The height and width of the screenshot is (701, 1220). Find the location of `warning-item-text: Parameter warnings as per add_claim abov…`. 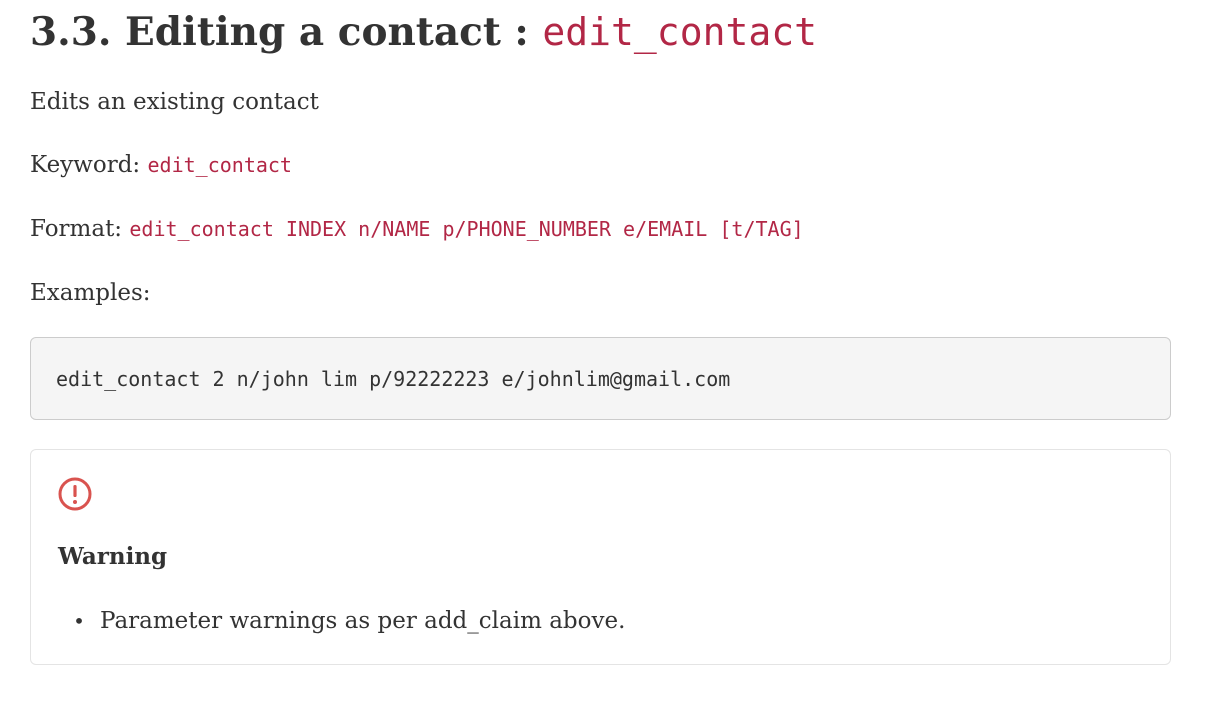

warning-item-text: Parameter warnings as per add_claim abov… is located at coordinates (363, 621).